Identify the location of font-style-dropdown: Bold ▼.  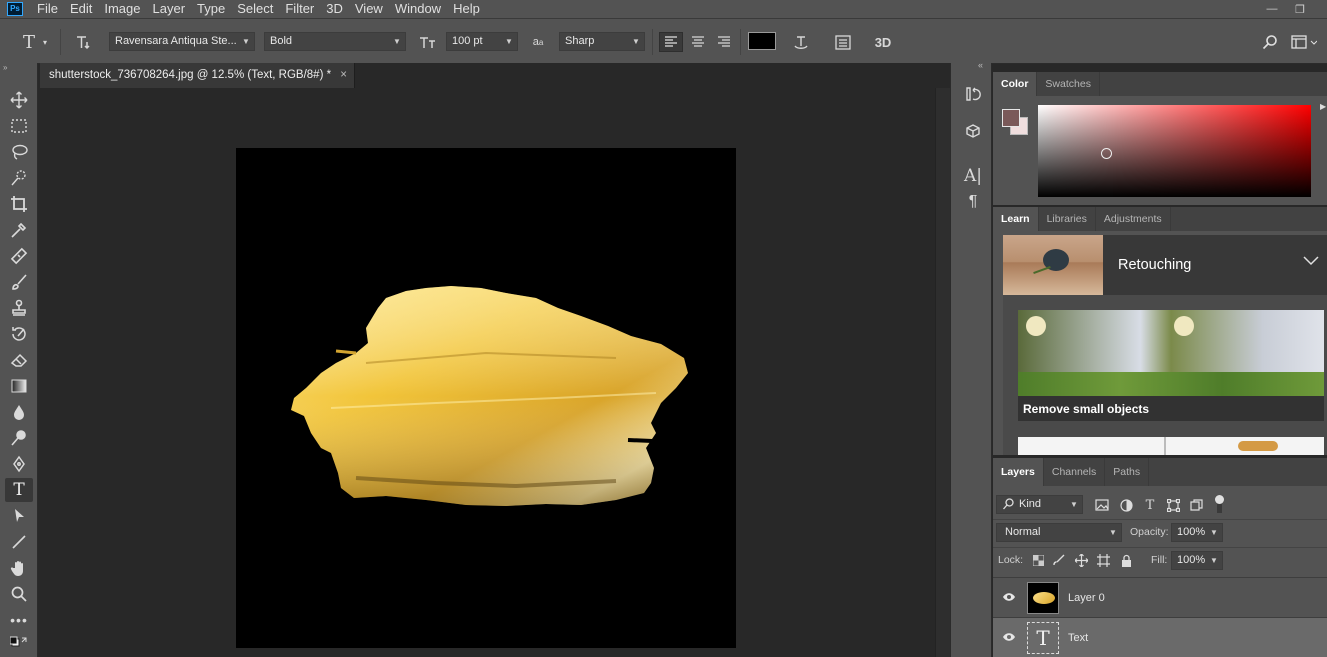
(335, 41).